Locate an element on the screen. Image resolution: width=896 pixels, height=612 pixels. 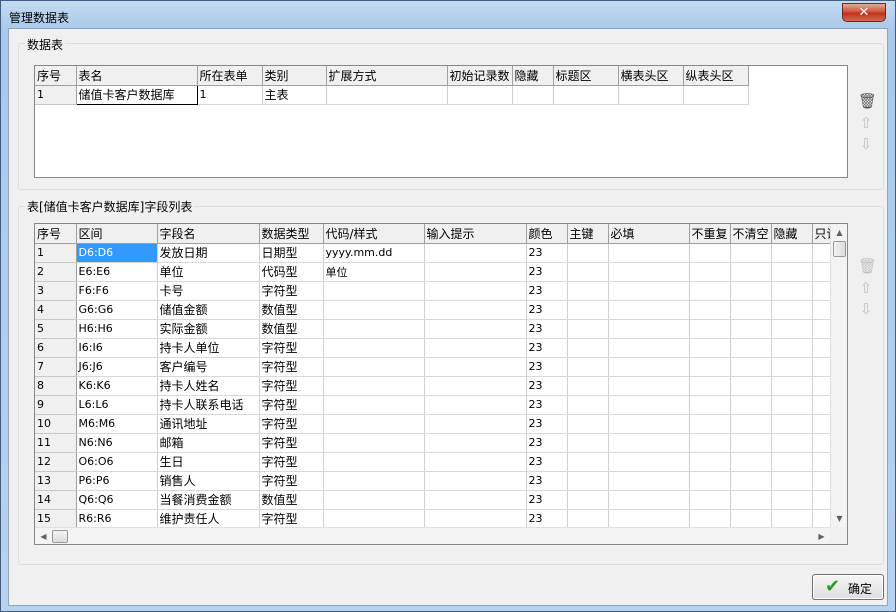
column-header: 必填 is located at coordinates (649, 234).